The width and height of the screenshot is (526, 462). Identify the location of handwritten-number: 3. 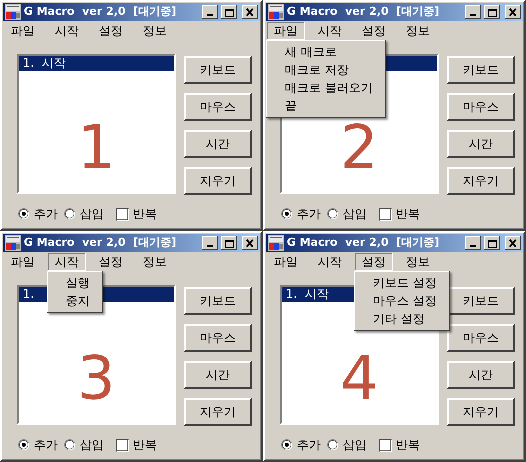
(96, 379).